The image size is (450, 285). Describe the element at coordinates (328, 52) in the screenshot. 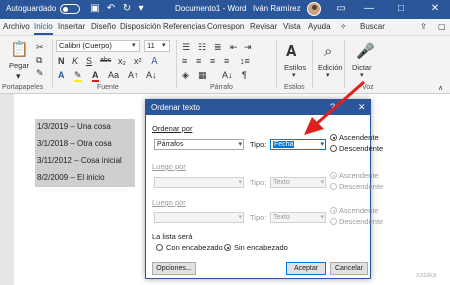

I see `editing-icon: ⌕` at that location.